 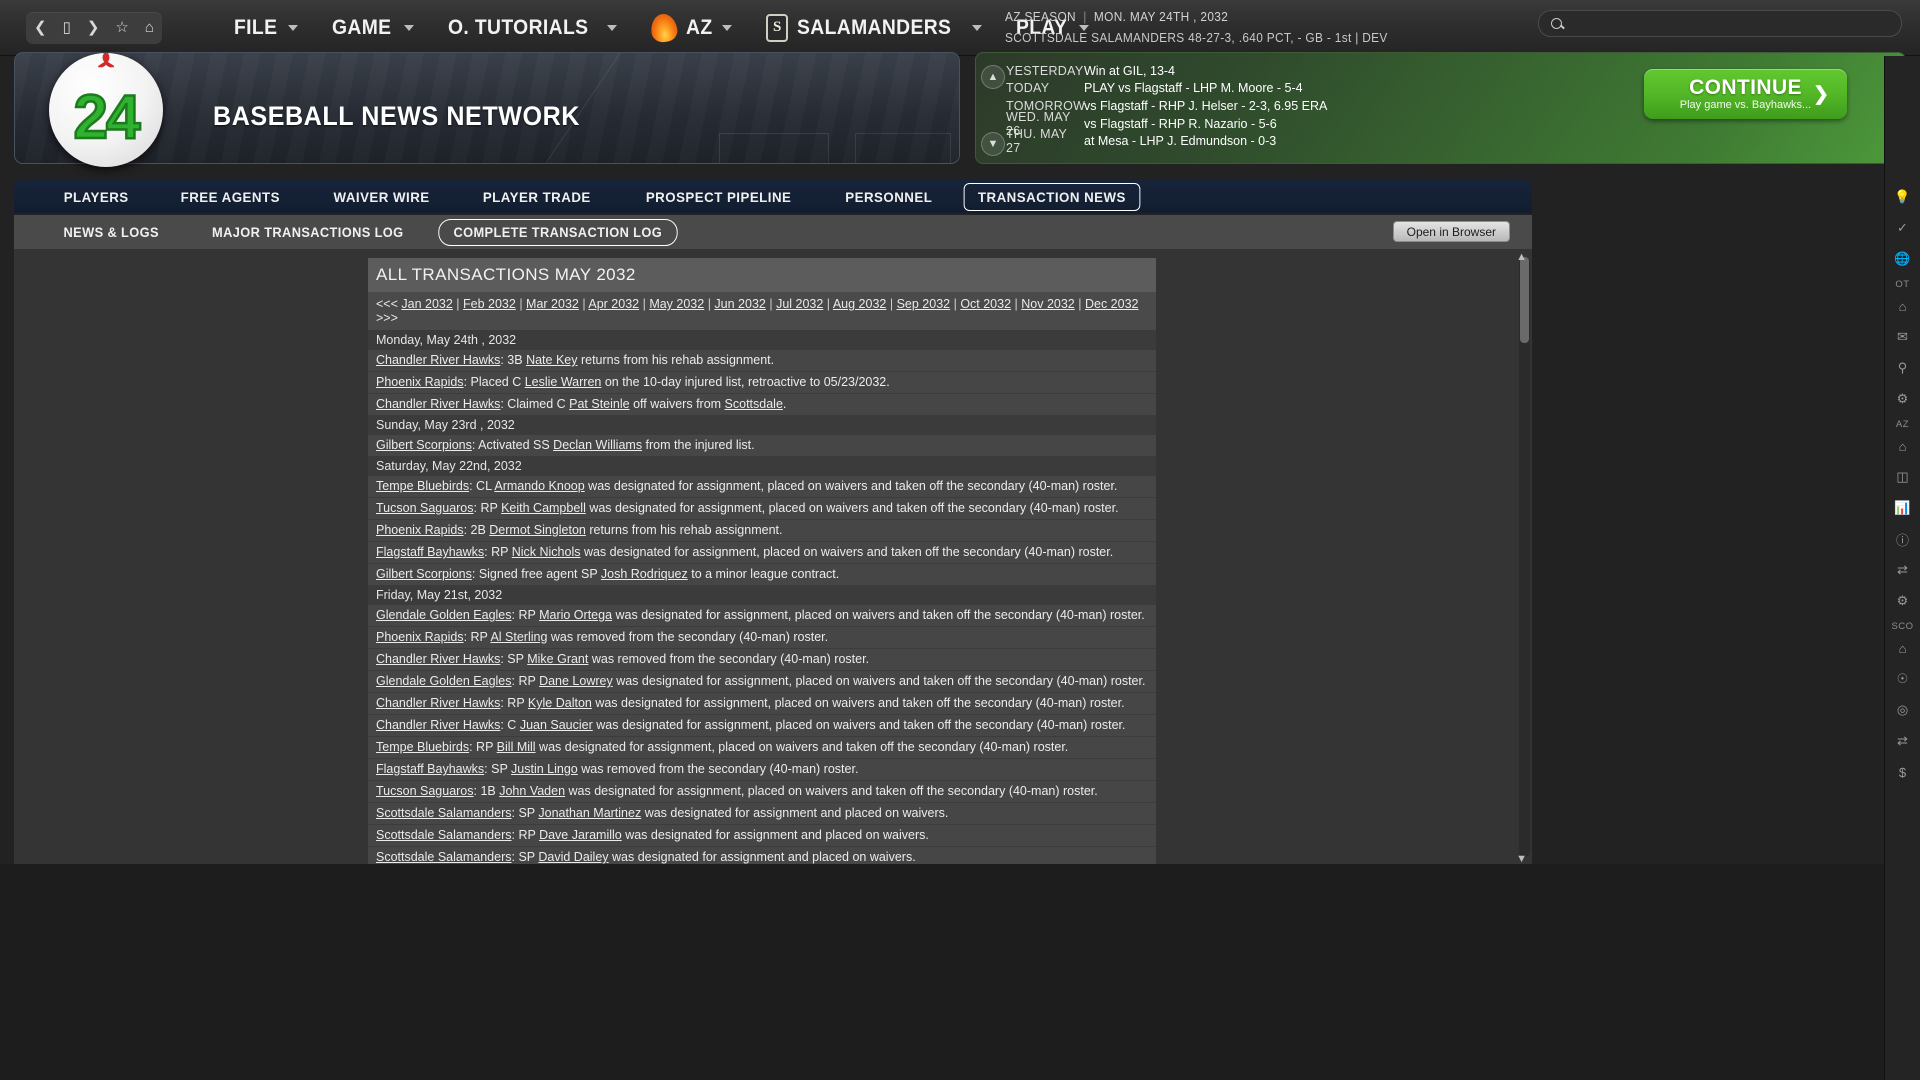 What do you see at coordinates (993, 77) in the screenshot?
I see `schedule-scroll-up-button: ▲` at bounding box center [993, 77].